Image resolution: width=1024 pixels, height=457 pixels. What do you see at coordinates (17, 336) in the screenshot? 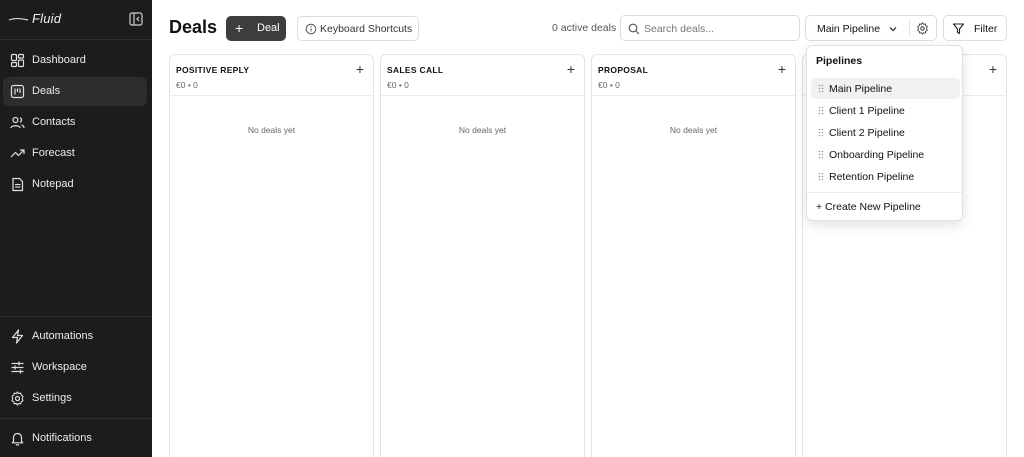
I see `zap-icon` at bounding box center [17, 336].